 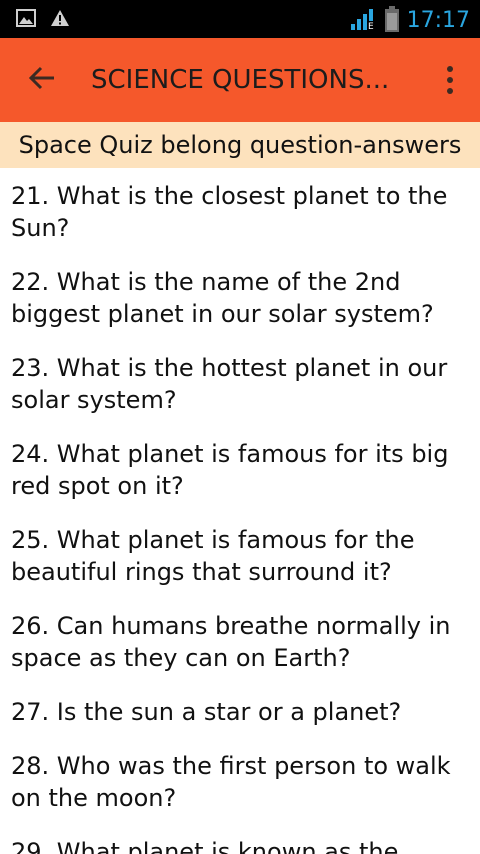 What do you see at coordinates (371, 26) in the screenshot?
I see `svg-text: E` at bounding box center [371, 26].